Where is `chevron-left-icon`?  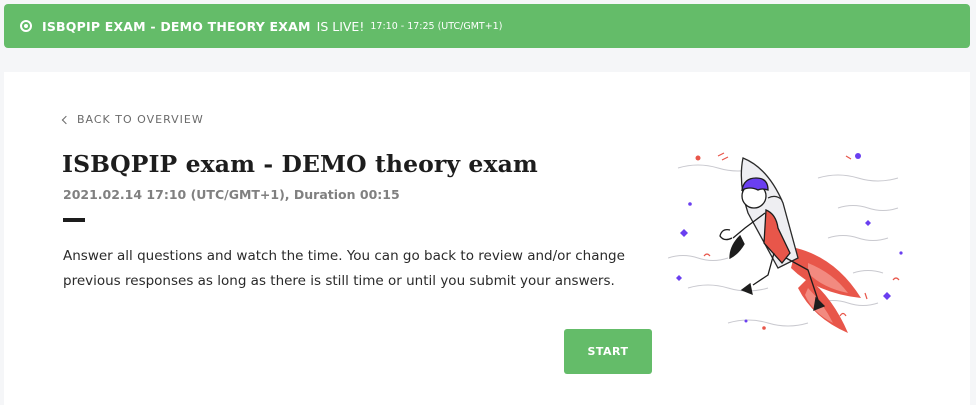
chevron-left-icon is located at coordinates (66, 119).